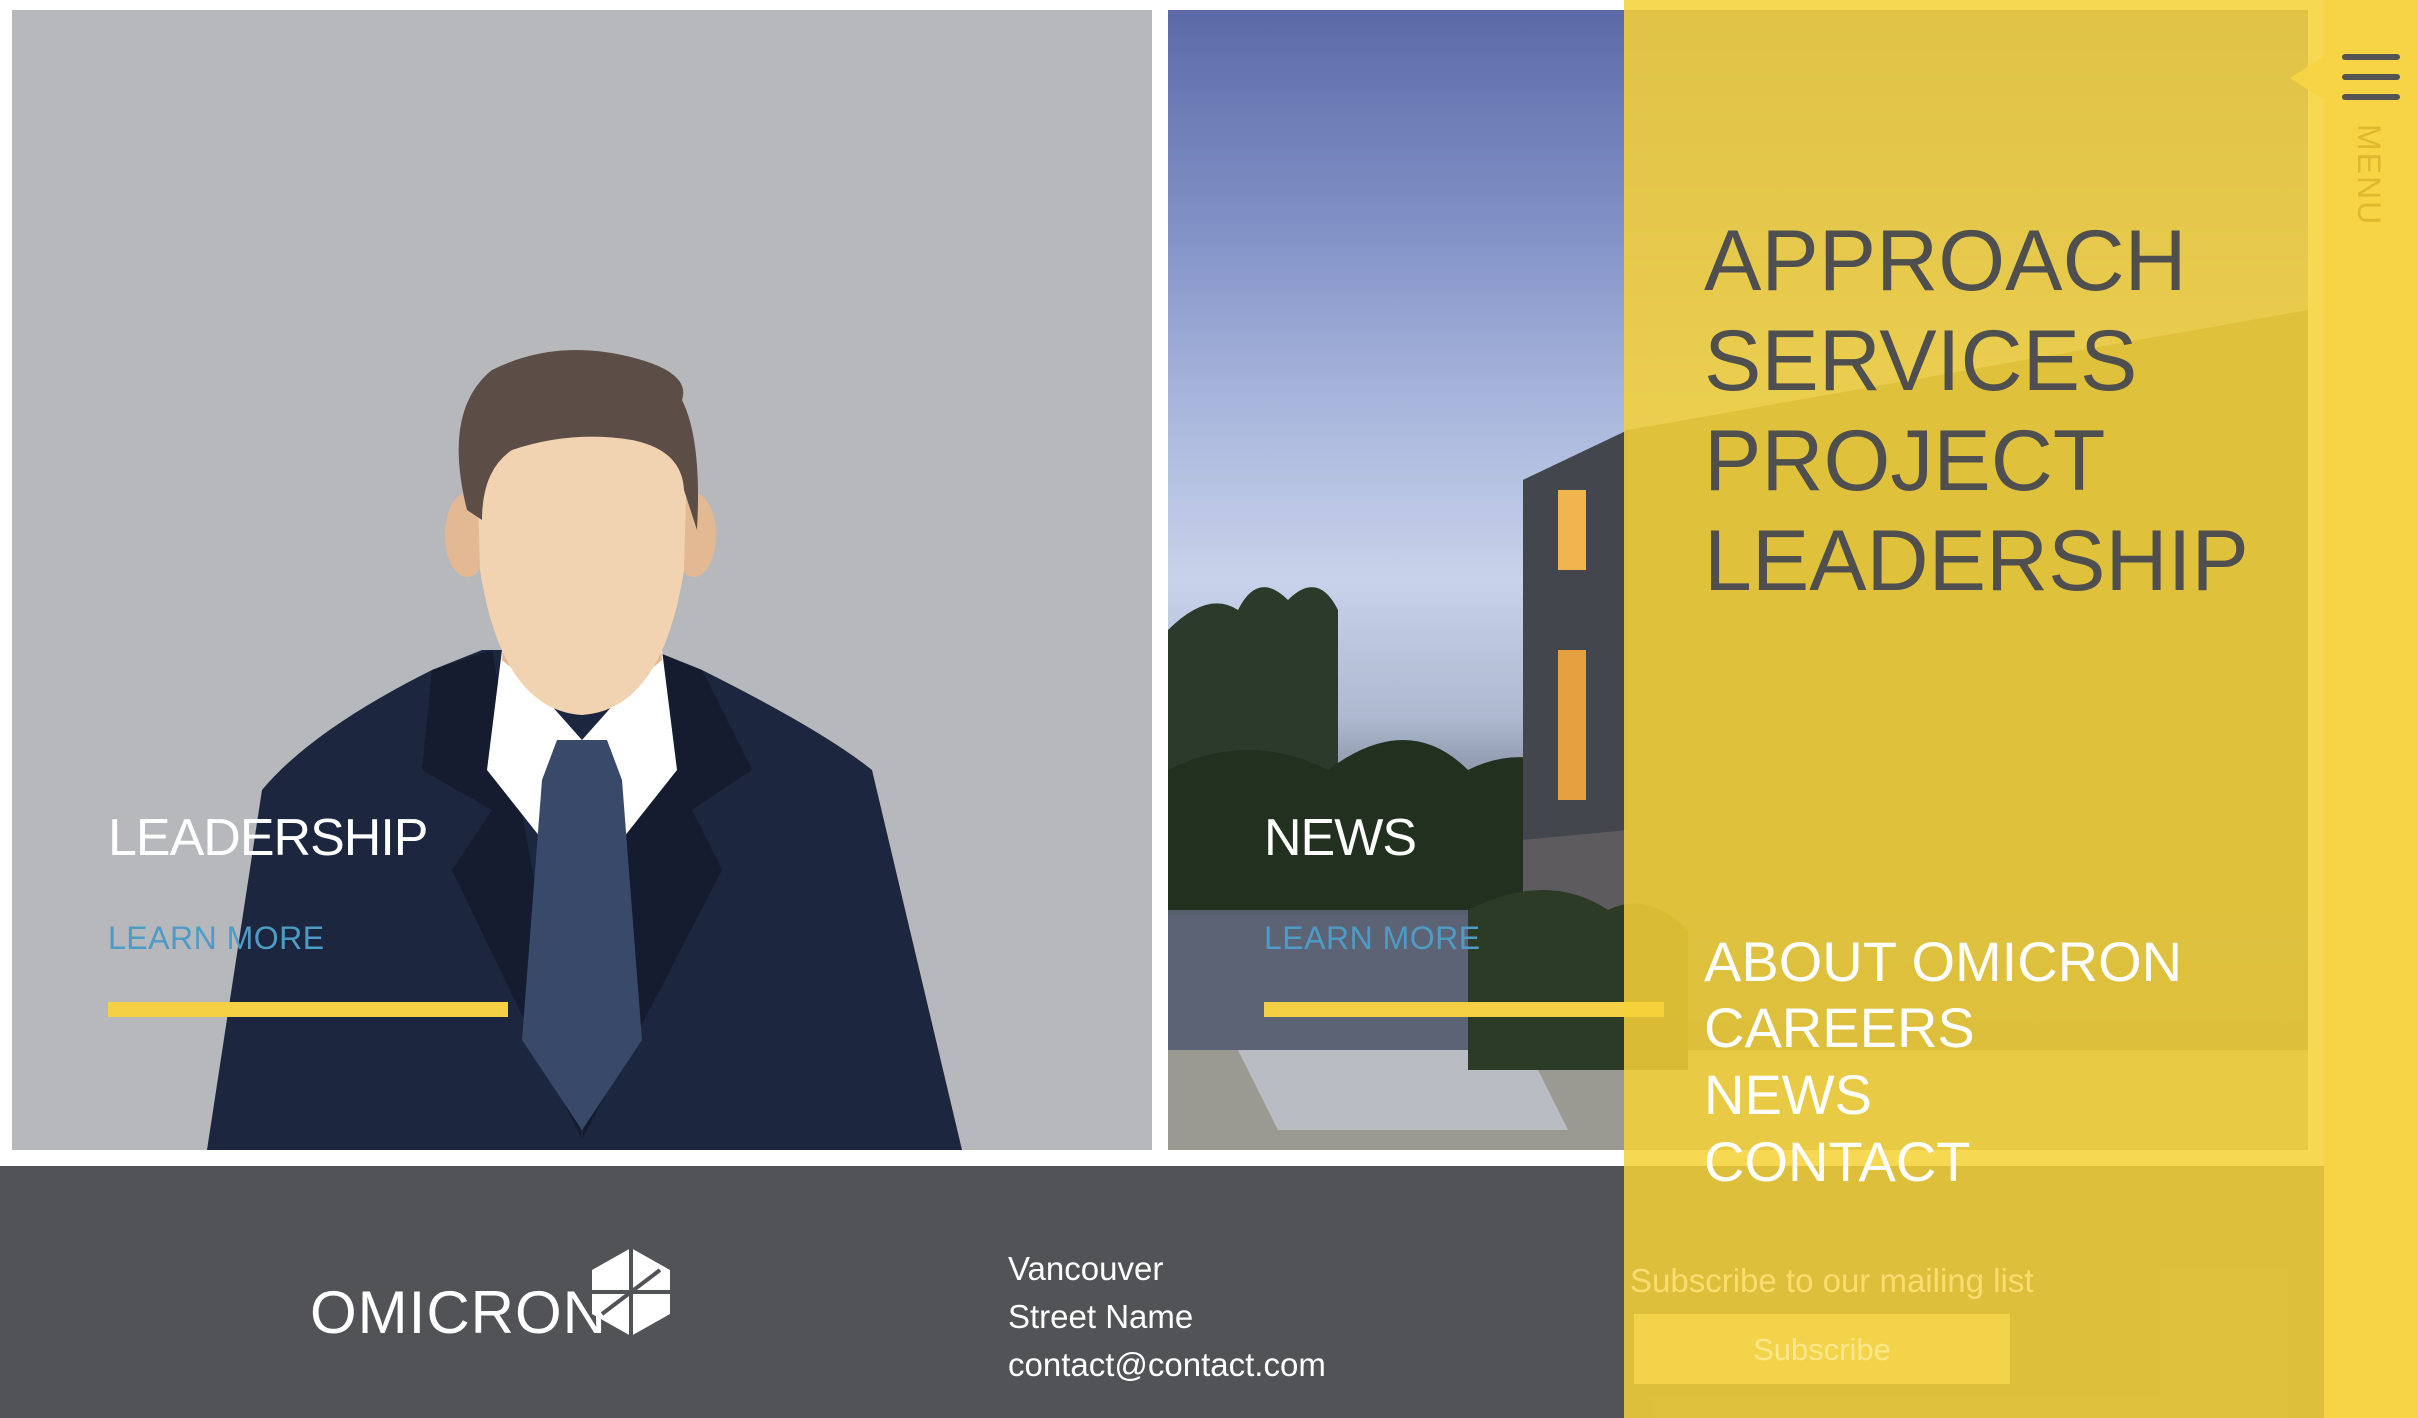  I want to click on hamburger-menu-icon, so click(2372, 79).